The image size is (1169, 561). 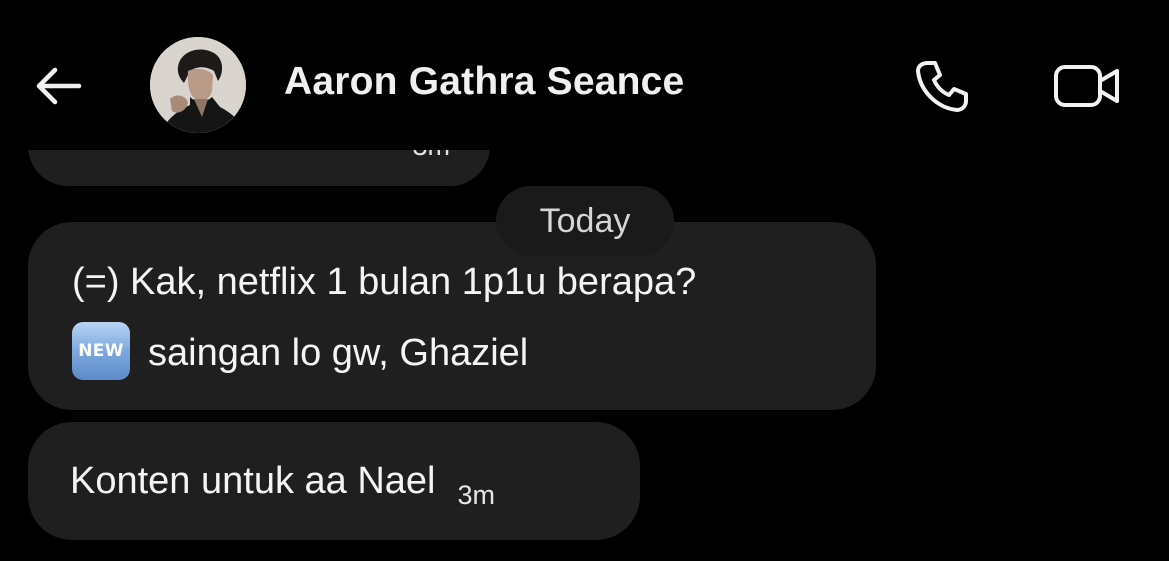 What do you see at coordinates (384, 282) in the screenshot?
I see `message-text-line-1: (=) Kak, netflix 1 bulan 1p1u berapa?` at bounding box center [384, 282].